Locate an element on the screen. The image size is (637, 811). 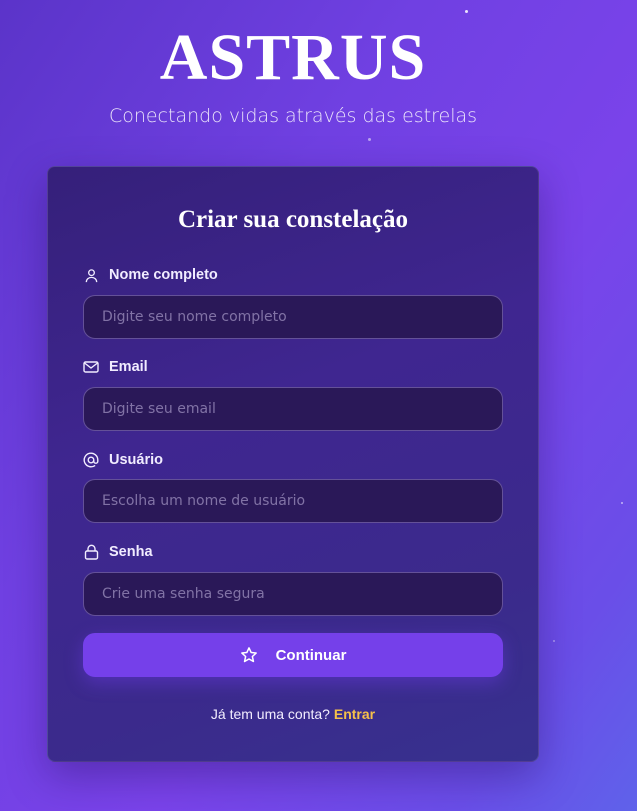
user-icon is located at coordinates (91, 275).